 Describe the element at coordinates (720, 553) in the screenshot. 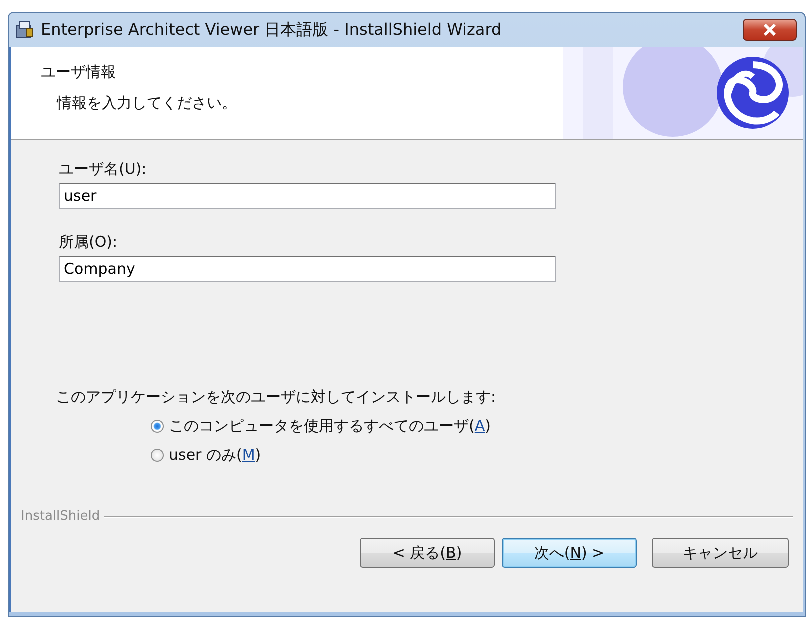

I see `dialog-button: キャンセル` at that location.